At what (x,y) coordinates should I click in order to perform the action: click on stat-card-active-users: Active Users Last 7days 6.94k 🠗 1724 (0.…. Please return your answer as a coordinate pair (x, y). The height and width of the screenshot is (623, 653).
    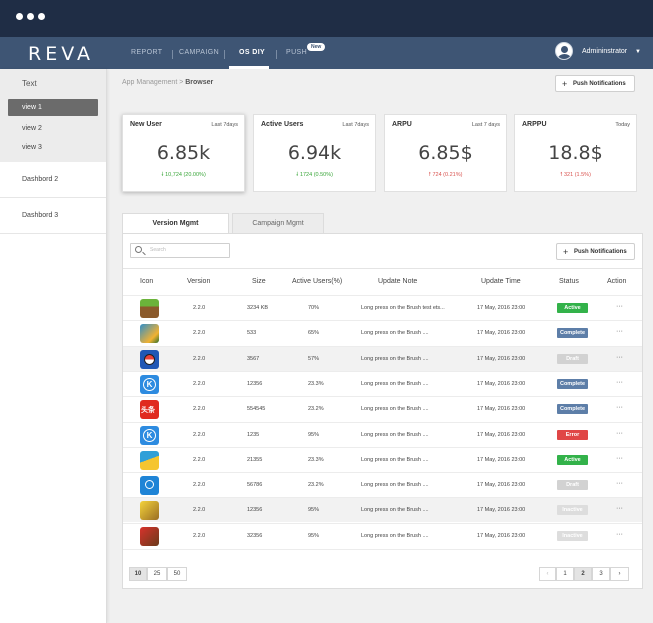
    Looking at the image, I should click on (314, 153).